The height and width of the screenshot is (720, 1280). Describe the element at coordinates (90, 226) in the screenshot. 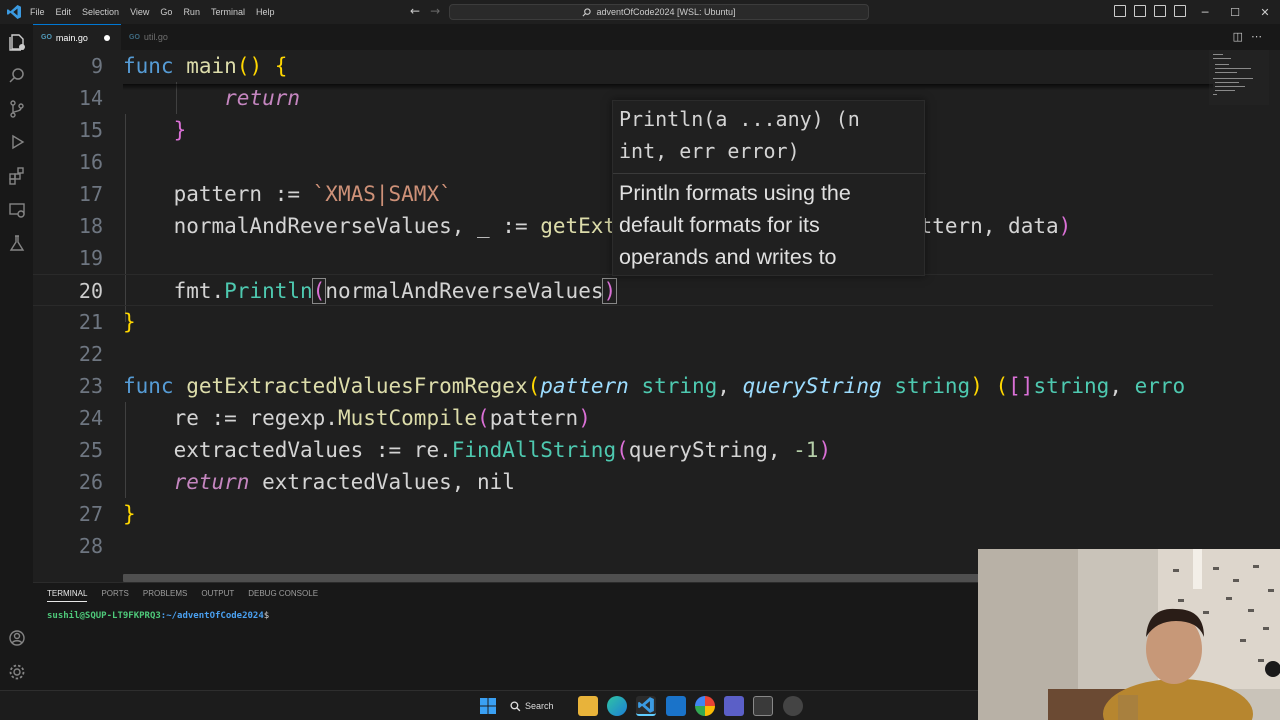

I see `line-number: 18` at that location.